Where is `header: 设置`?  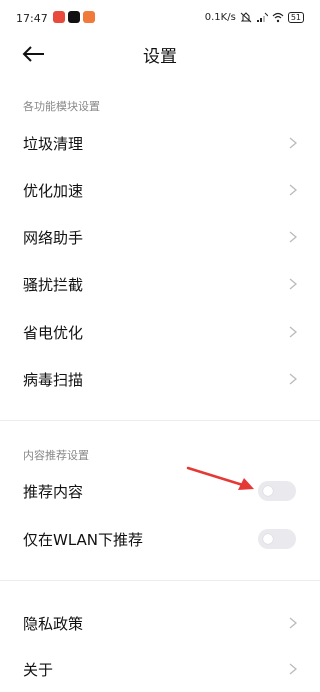
header: 设置 is located at coordinates (160, 54).